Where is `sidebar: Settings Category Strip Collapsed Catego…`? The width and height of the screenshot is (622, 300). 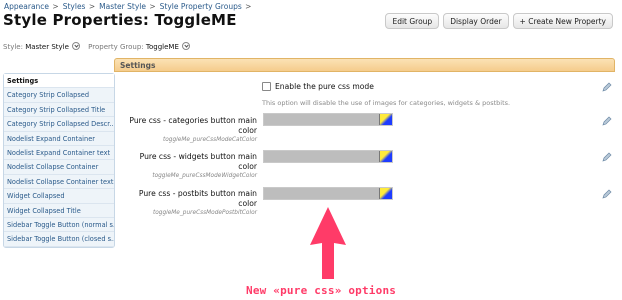
sidebar: Settings Category Strip Collapsed Catego… is located at coordinates (59, 160).